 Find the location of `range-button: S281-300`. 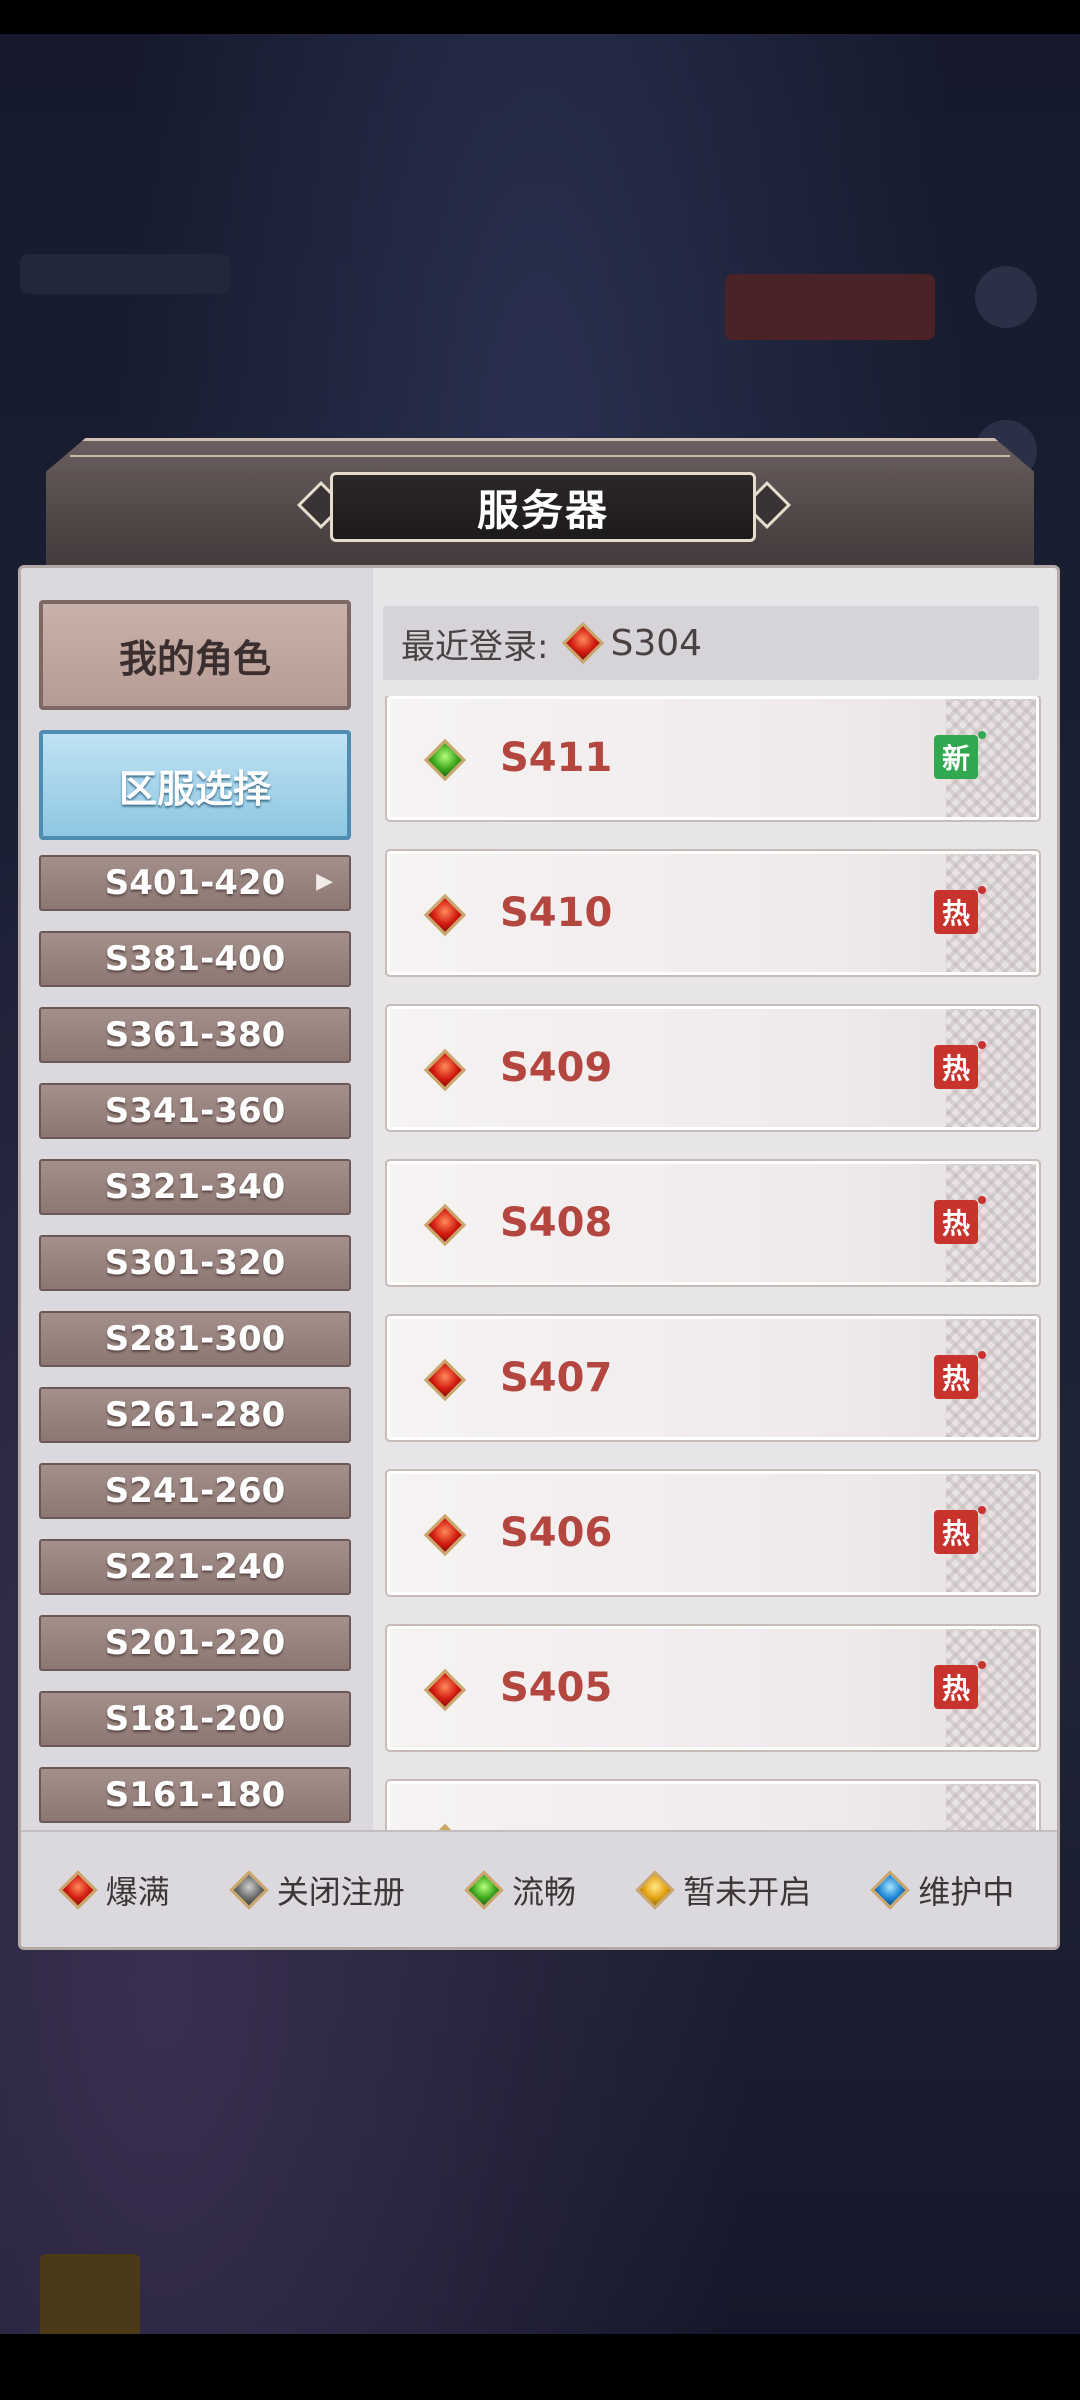

range-button: S281-300 is located at coordinates (195, 1339).